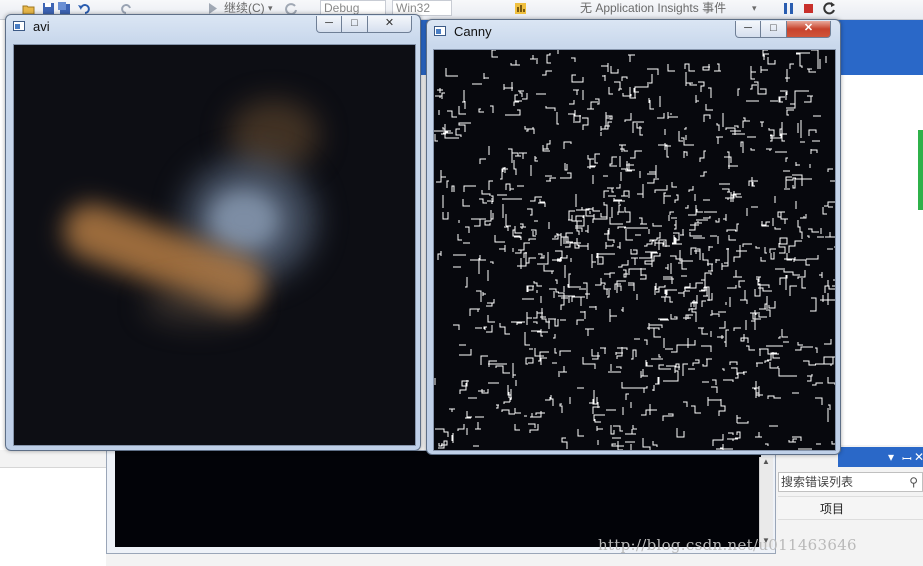  Describe the element at coordinates (213, 27) in the screenshot. I see `avi-titlebar: avi ─ □ ✕` at that location.